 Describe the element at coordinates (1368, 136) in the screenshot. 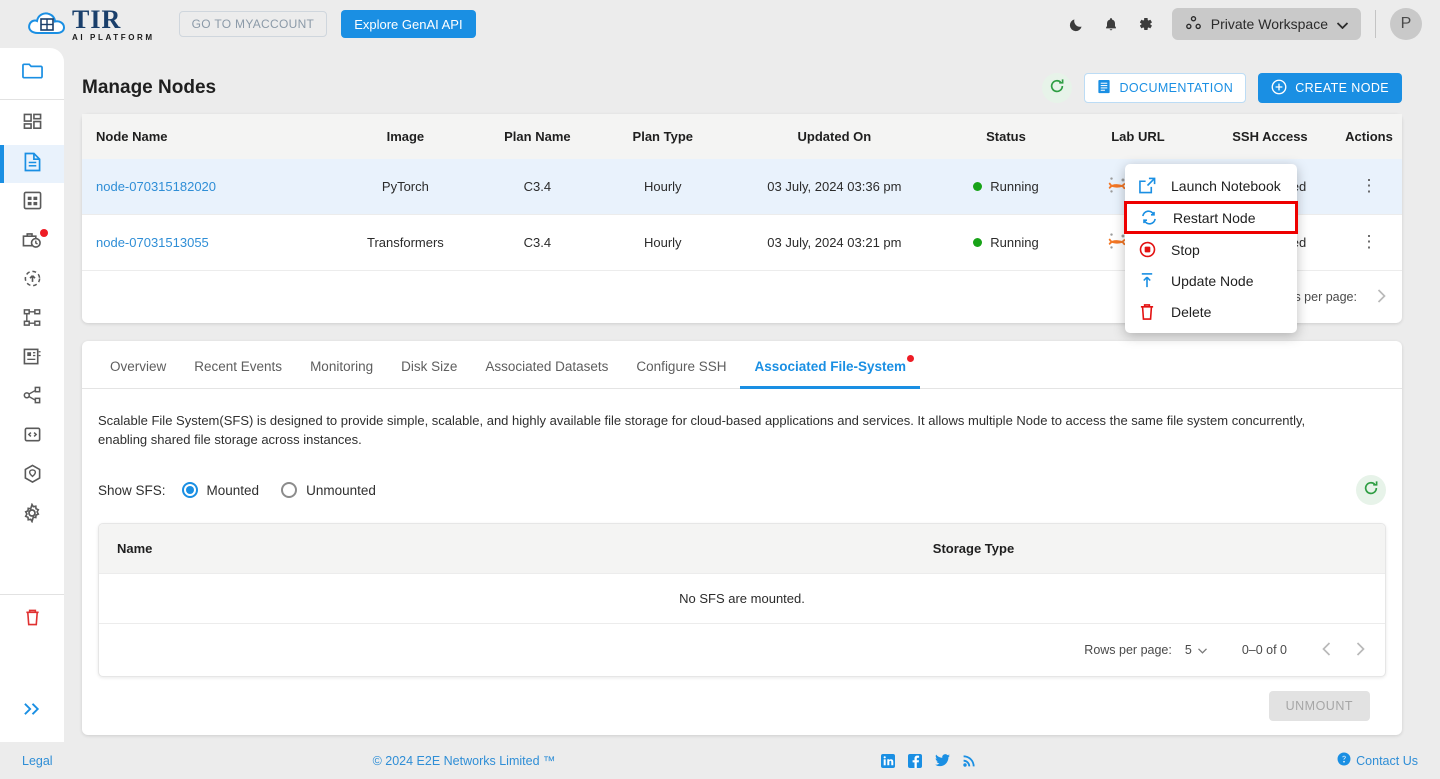

I see `column-actions: Actions` at that location.